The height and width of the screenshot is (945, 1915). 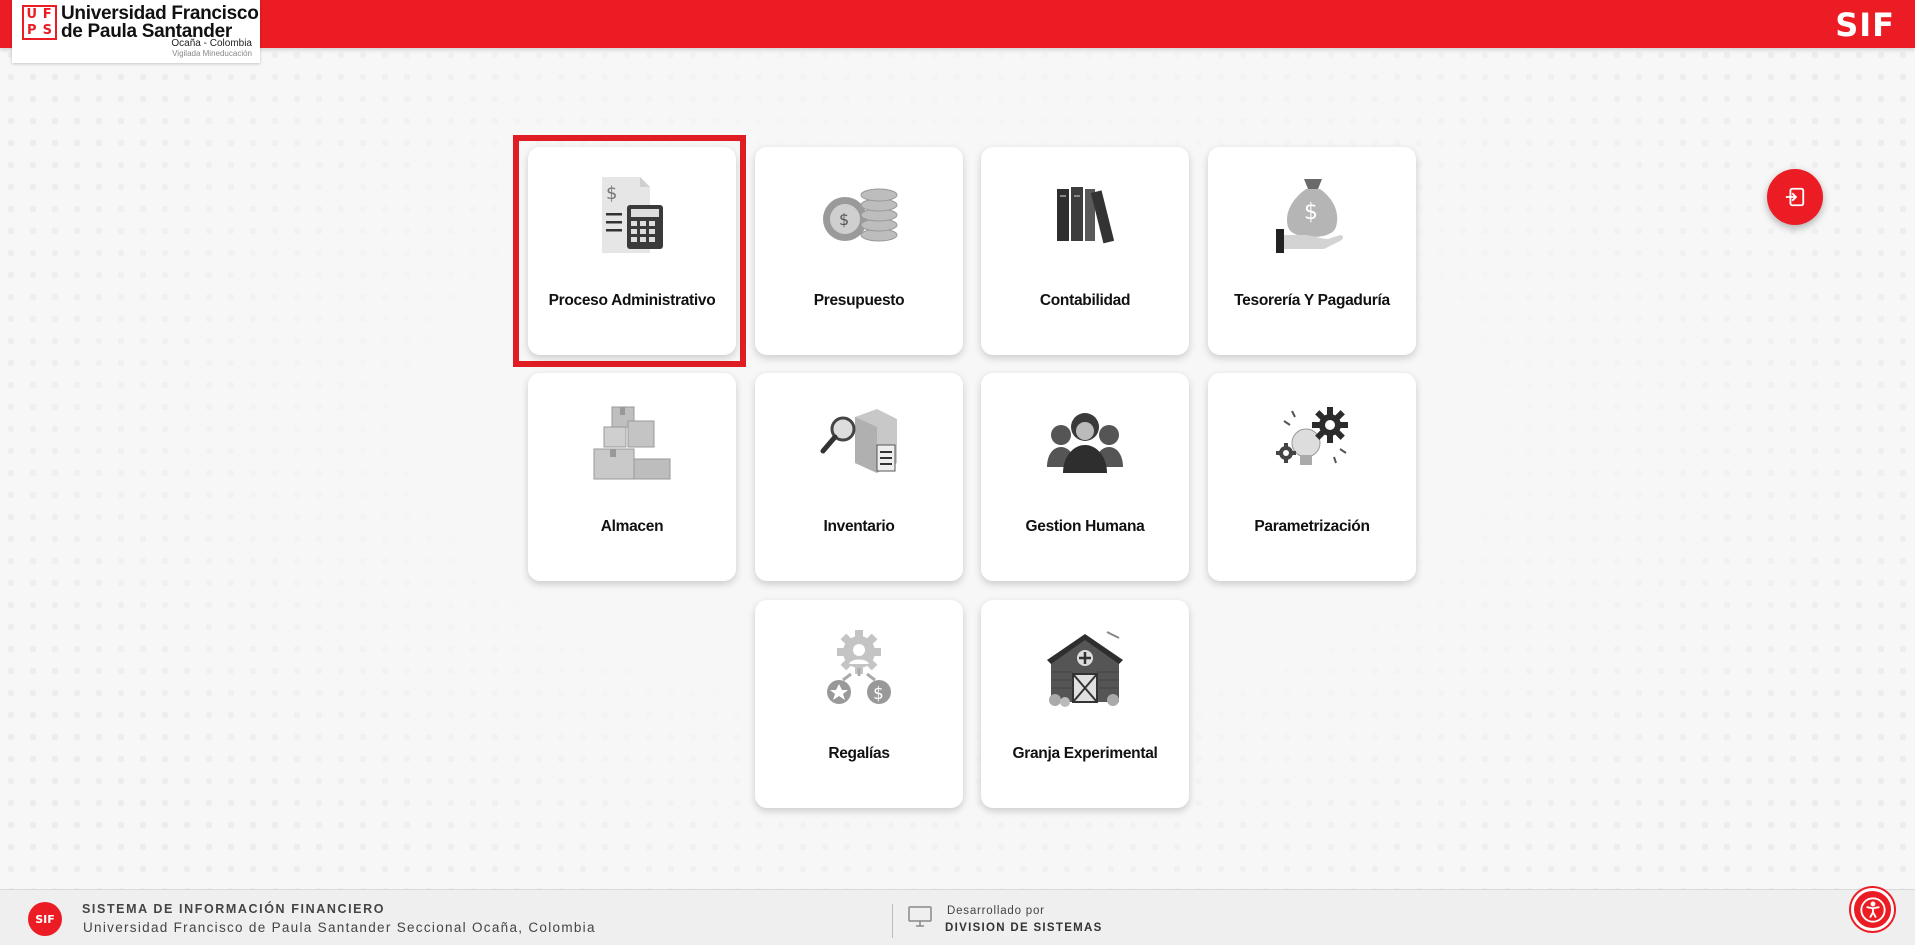 What do you see at coordinates (212, 53) in the screenshot?
I see `logo-vigilada: Vigilada Mineducación` at bounding box center [212, 53].